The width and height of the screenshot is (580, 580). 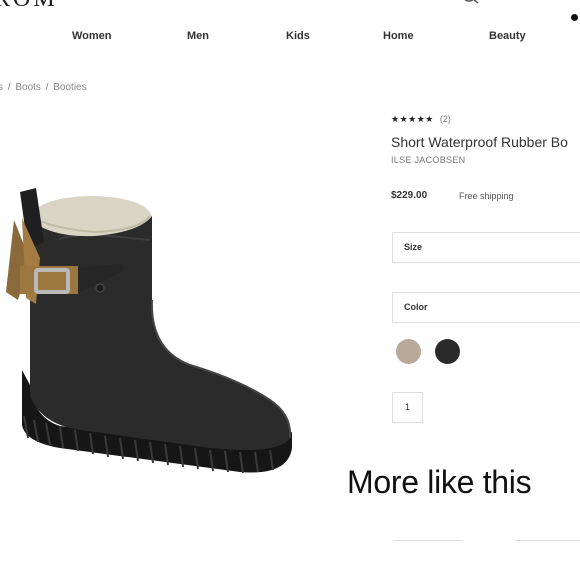 What do you see at coordinates (574, 17) in the screenshot?
I see `cart-dot-icon` at bounding box center [574, 17].